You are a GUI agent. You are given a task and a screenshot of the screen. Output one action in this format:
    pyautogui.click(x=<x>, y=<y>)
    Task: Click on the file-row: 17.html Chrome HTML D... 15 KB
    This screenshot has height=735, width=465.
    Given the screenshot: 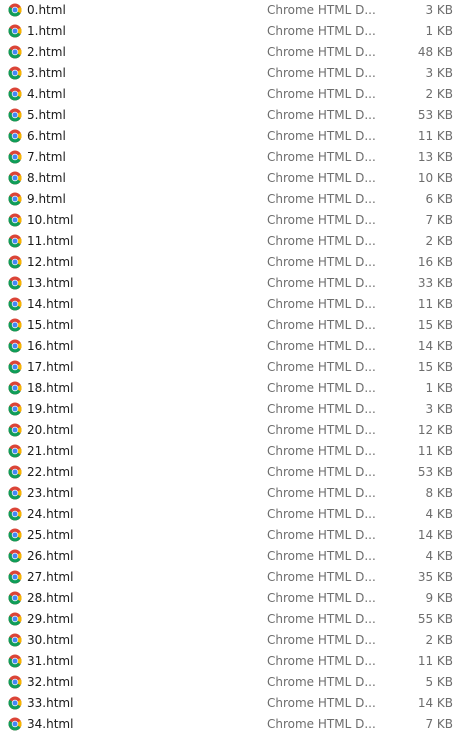 What is the action you would take?
    pyautogui.click(x=232, y=367)
    